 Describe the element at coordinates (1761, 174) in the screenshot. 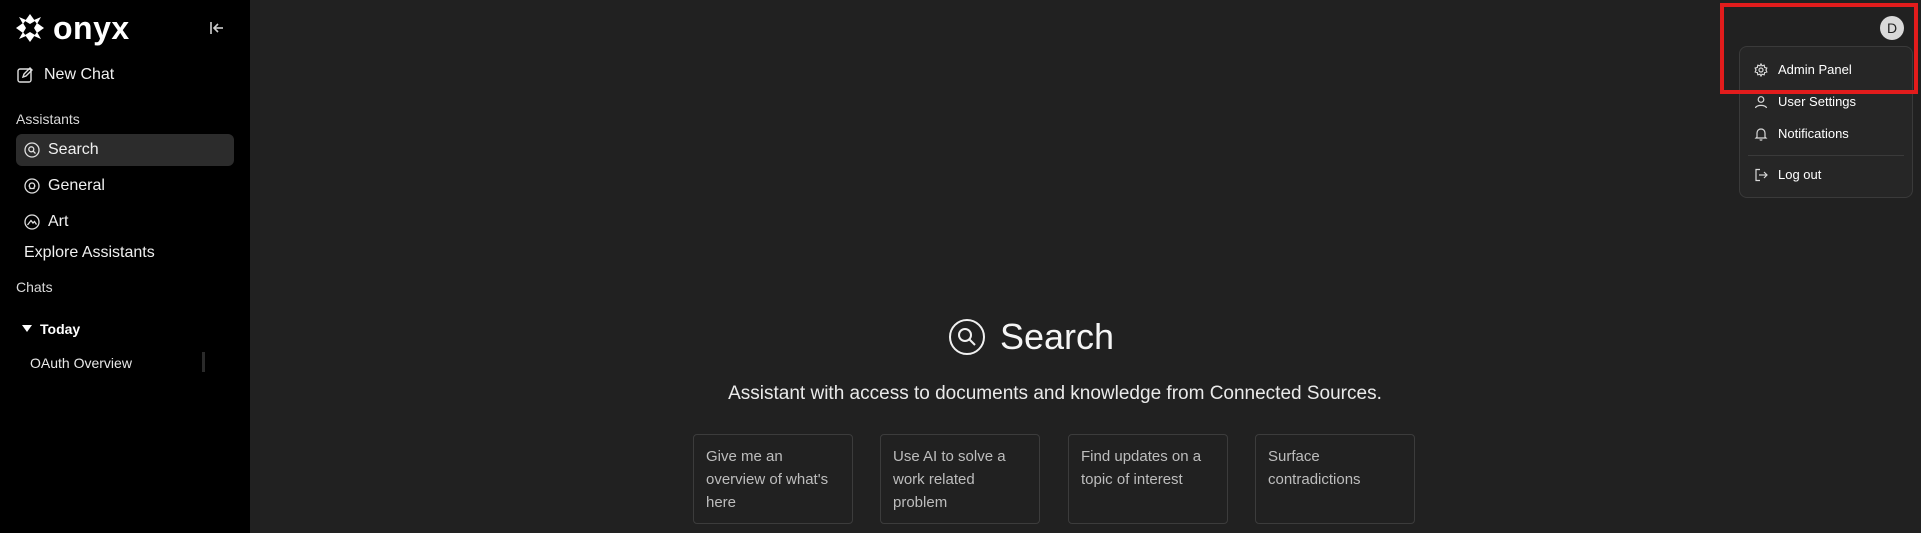

I see `logout-icon` at that location.